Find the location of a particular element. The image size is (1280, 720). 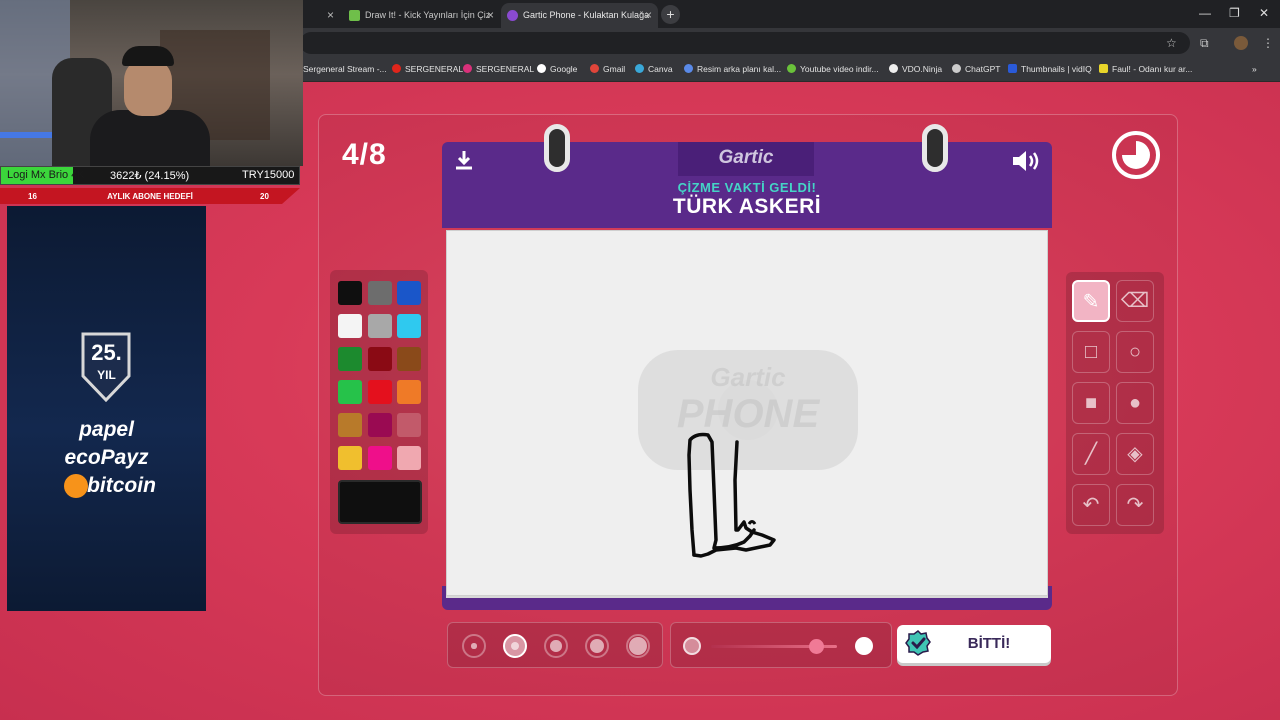

undo-icon: ↶ is located at coordinates (1091, 505).